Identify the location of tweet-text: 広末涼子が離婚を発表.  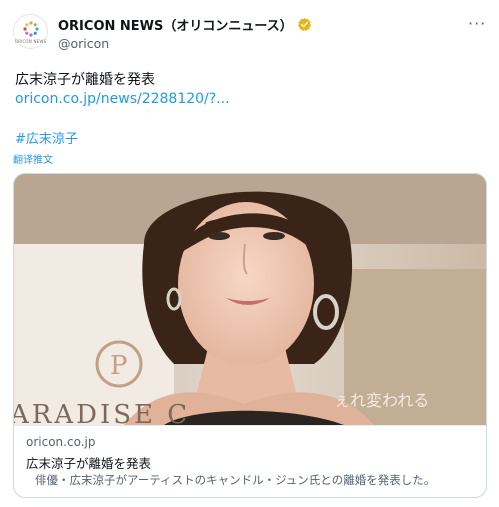
(85, 80).